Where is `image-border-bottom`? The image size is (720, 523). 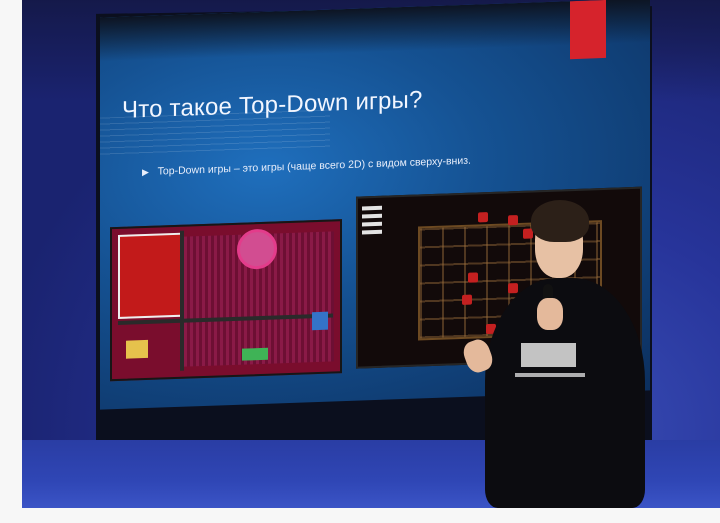
image-border-bottom is located at coordinates (360, 515).